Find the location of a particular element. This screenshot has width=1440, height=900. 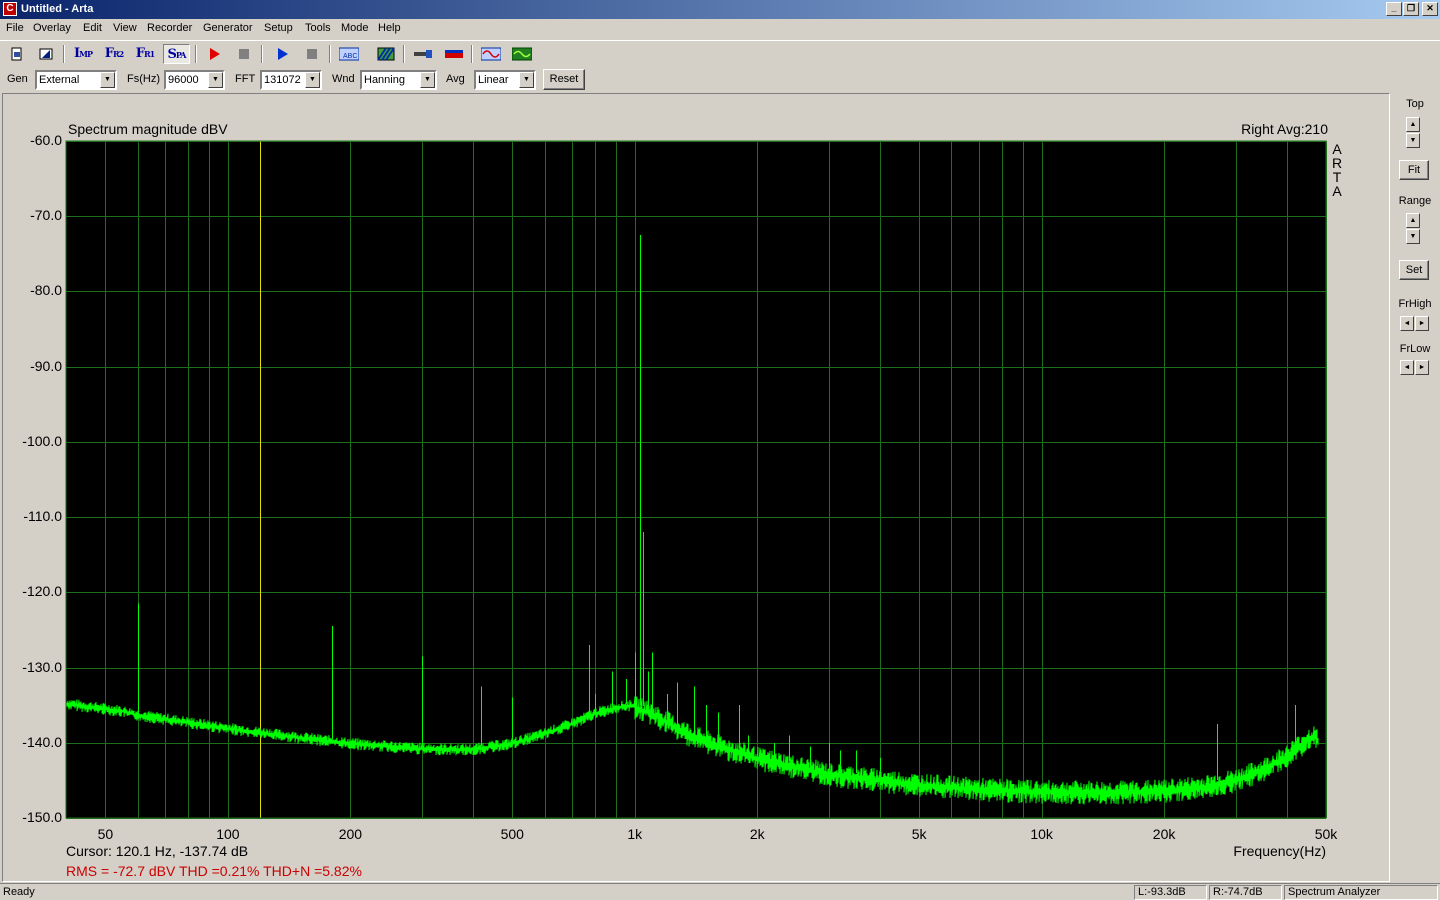

frhigh-label: FrHigh is located at coordinates (1415, 304).